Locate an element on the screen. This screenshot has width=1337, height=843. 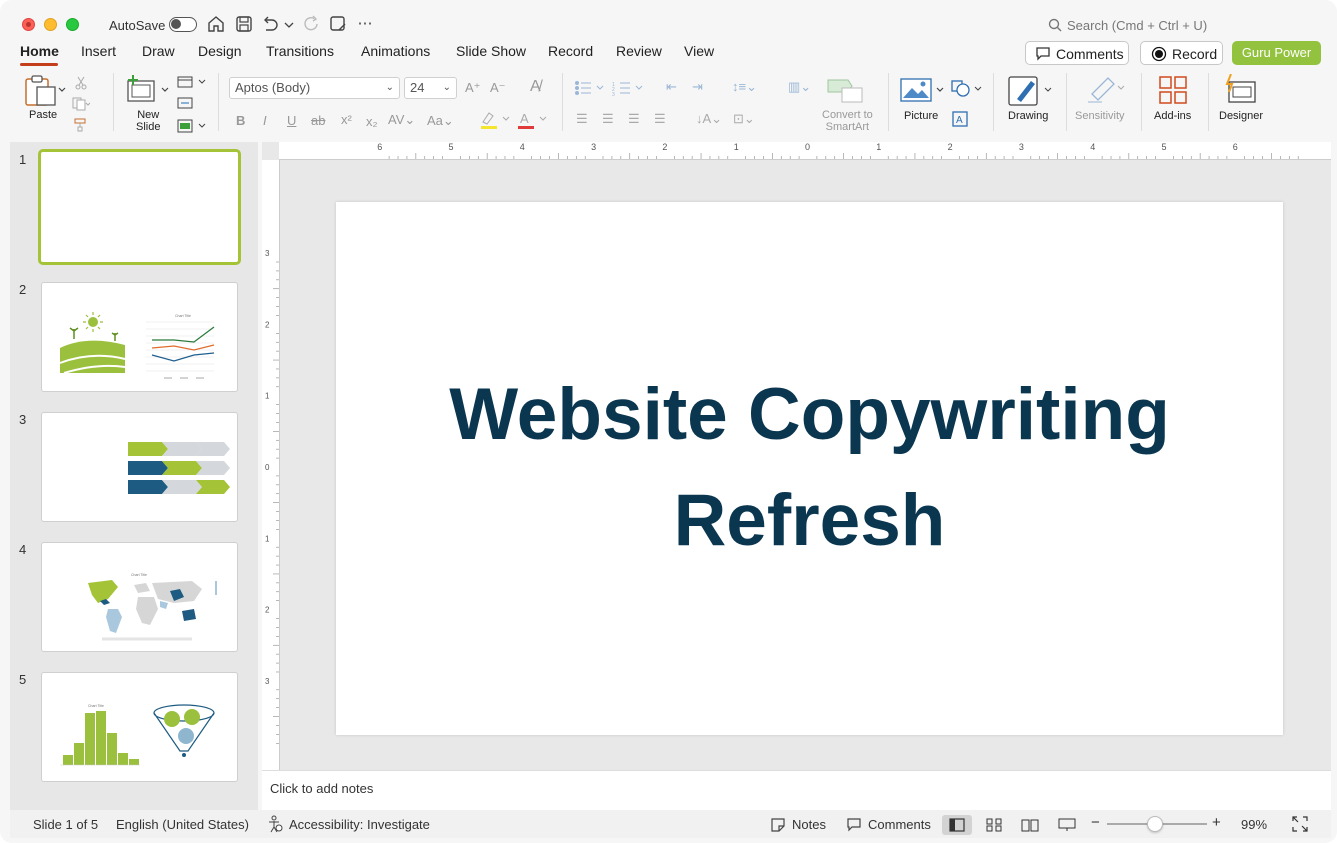
tab-animations: Animations is located at coordinates (395, 51).